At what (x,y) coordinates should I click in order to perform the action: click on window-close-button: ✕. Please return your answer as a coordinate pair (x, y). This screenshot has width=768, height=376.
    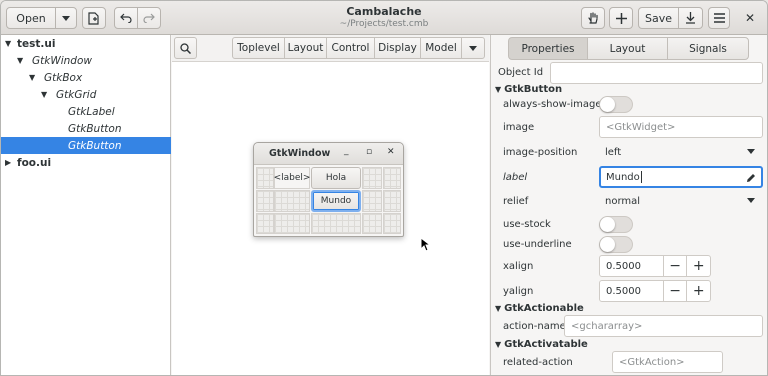
    Looking at the image, I should click on (750, 18).